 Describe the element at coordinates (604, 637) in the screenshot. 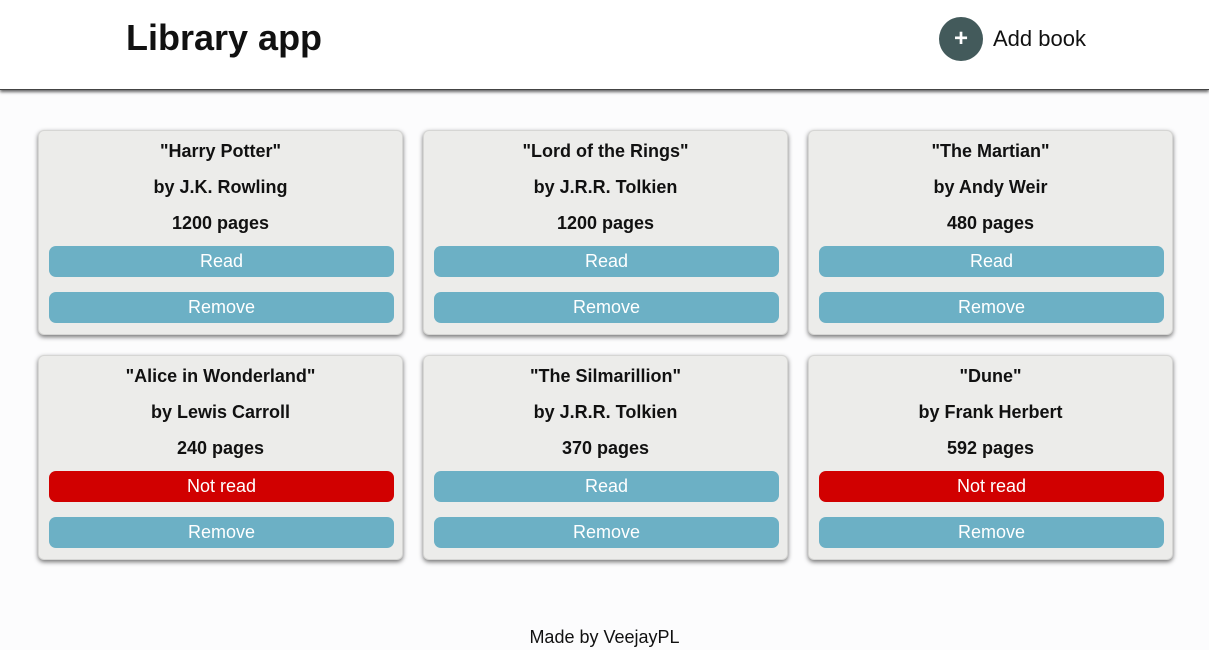

I see `footer-credit: Made by VeejayPL` at that location.